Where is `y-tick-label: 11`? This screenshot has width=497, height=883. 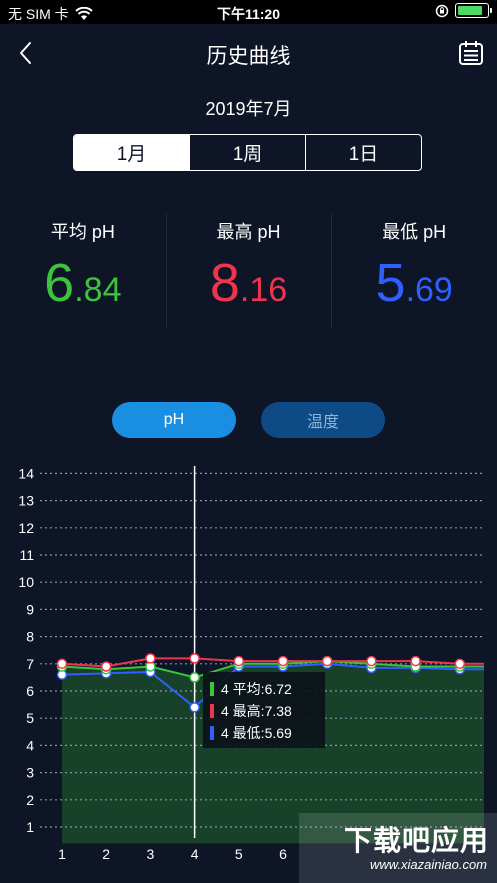 y-tick-label: 11 is located at coordinates (26, 555).